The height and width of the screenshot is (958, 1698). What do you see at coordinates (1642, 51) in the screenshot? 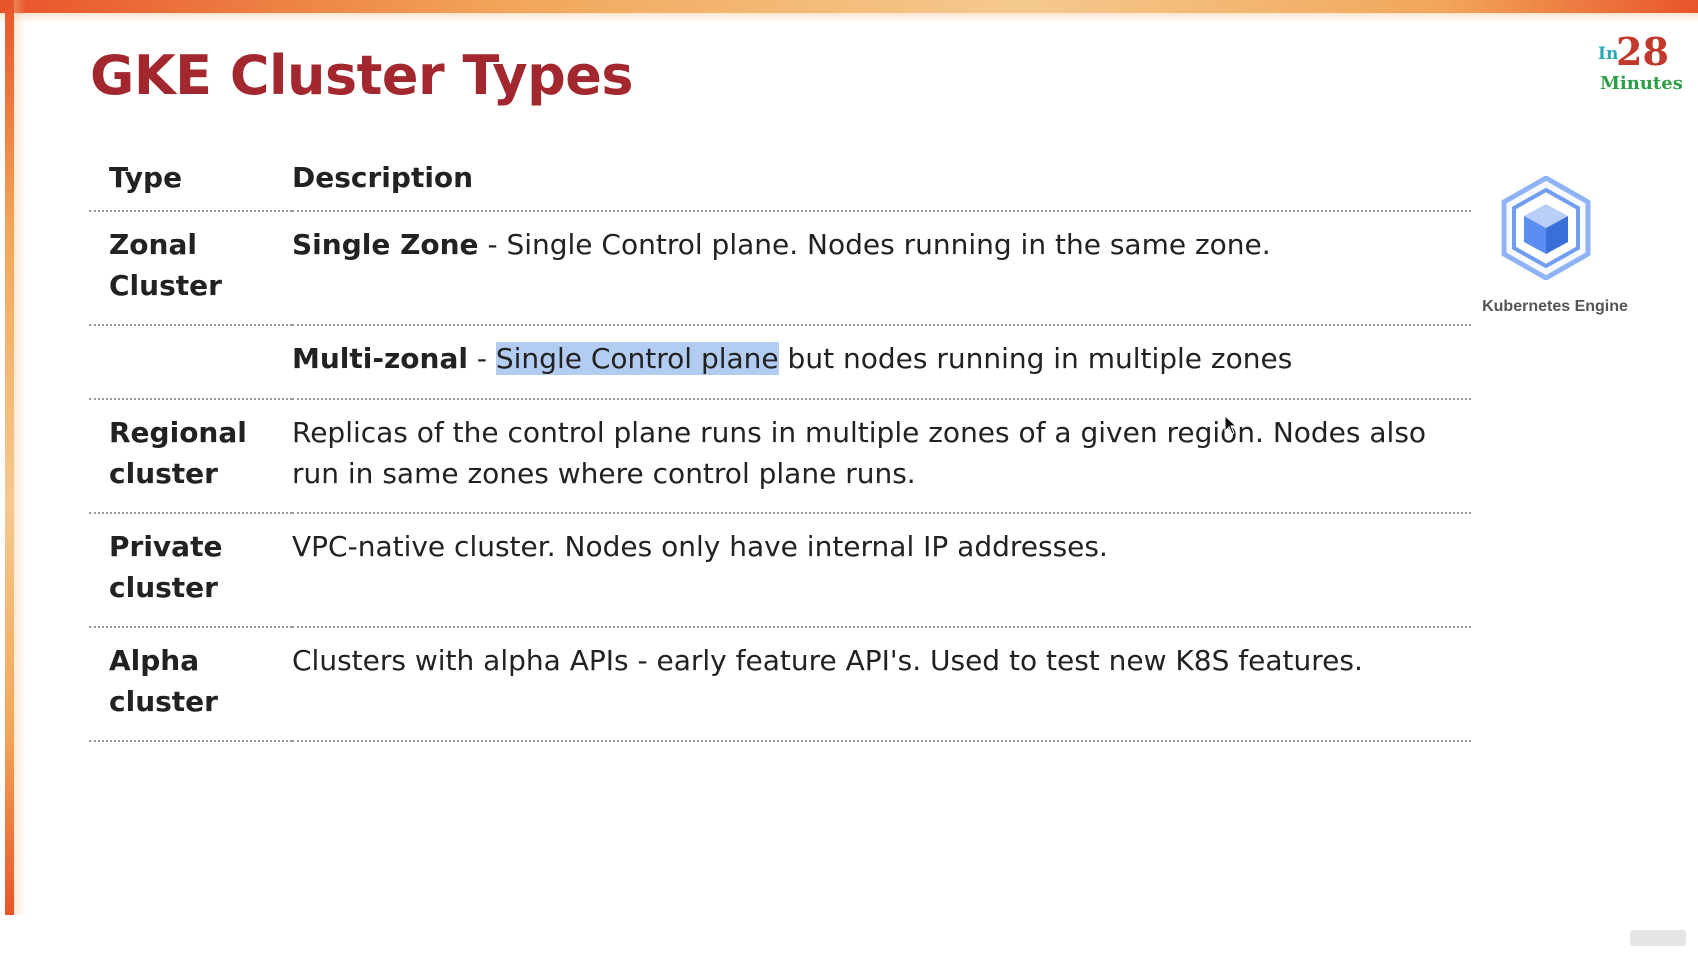
I see `logo-number: 28` at bounding box center [1642, 51].